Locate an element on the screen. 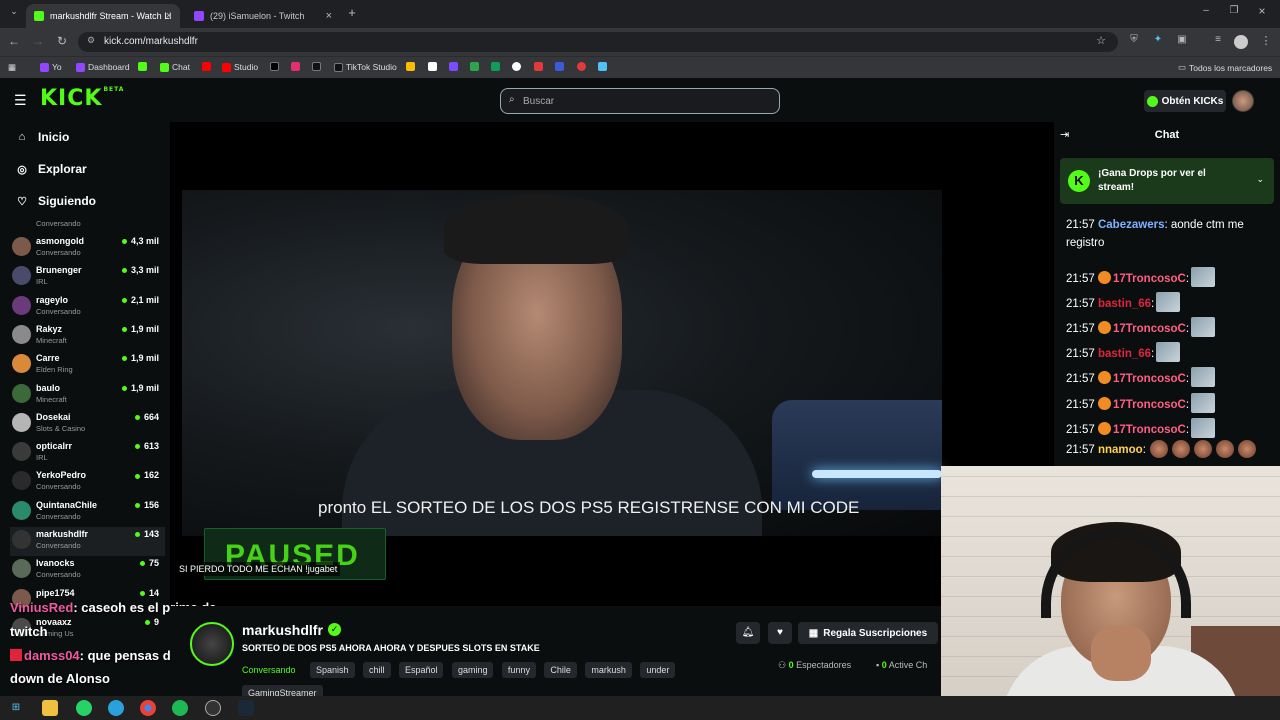 This screenshot has height=720, width=1280. tag-chip: Español is located at coordinates (421, 670).